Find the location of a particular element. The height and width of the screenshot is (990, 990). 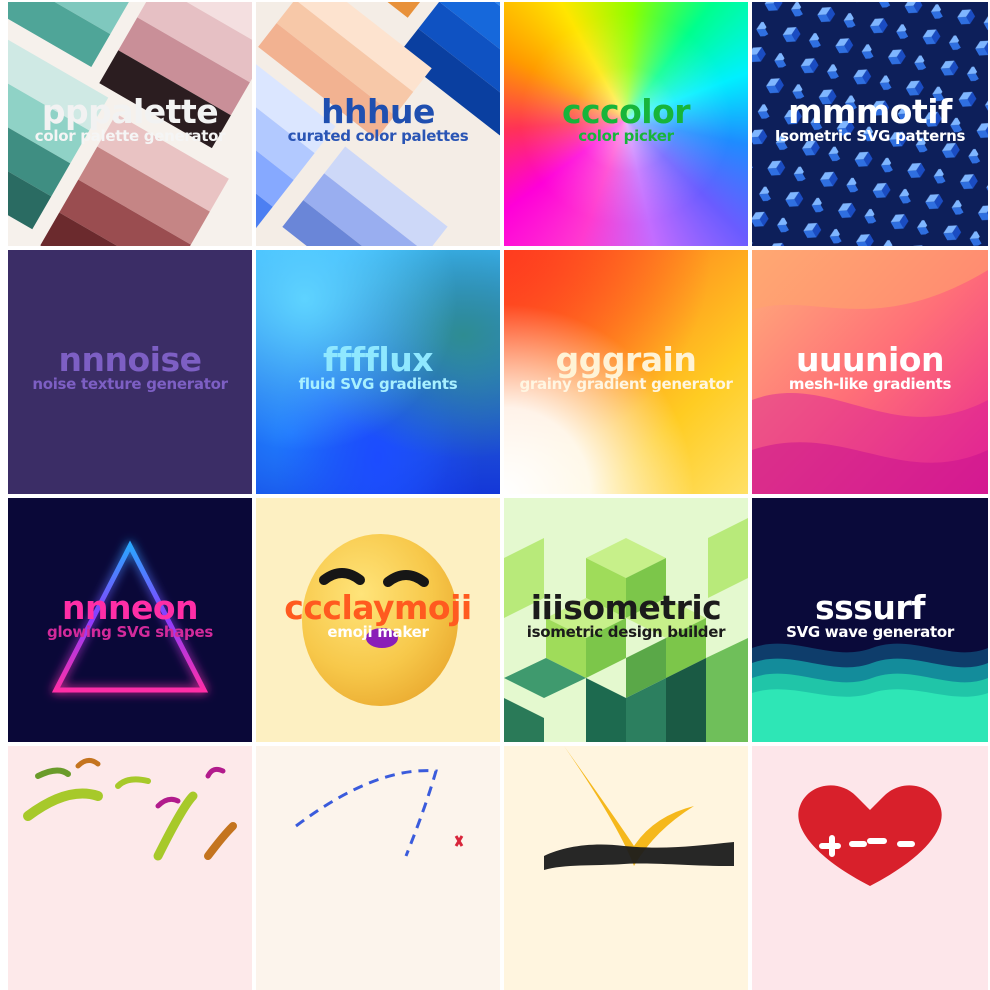

tile-gggrain: gggrain grainy gradient generator is located at coordinates (626, 372).